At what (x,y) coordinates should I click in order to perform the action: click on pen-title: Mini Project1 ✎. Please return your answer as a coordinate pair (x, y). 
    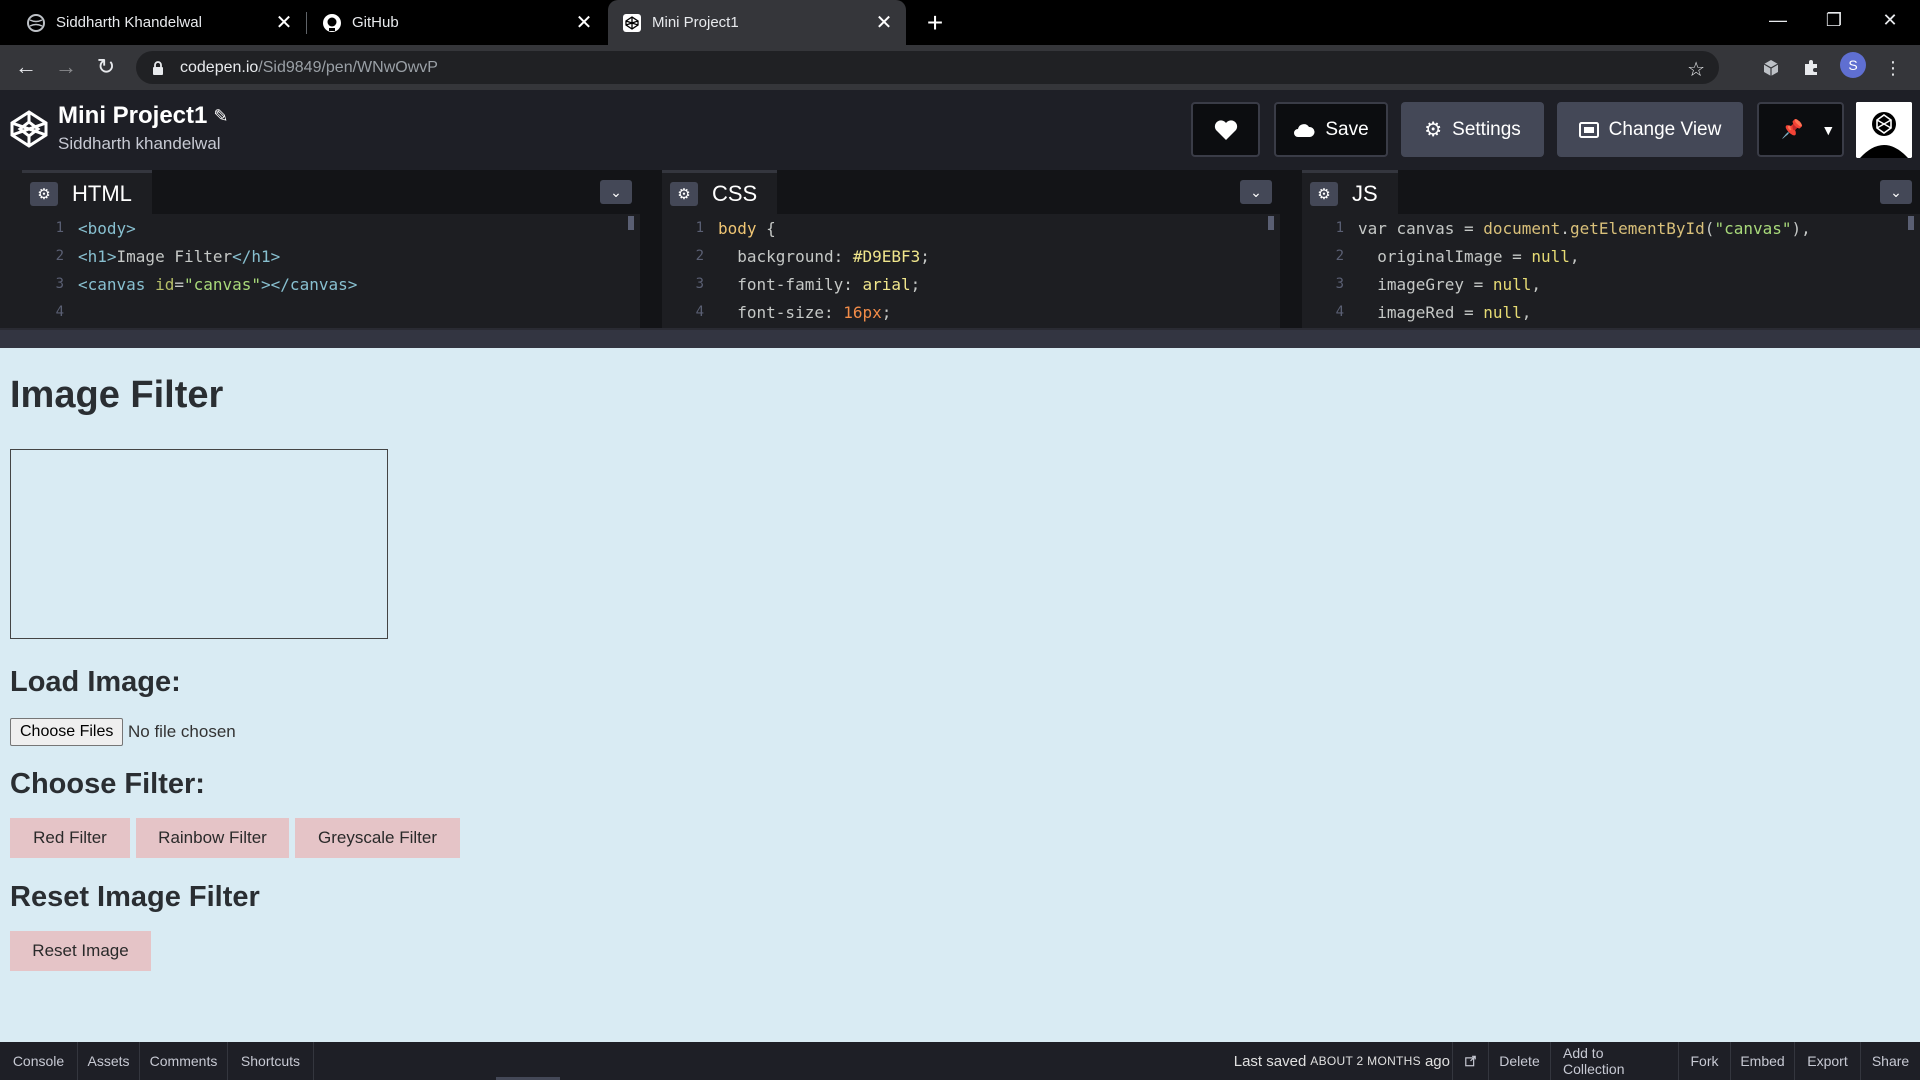
    Looking at the image, I should click on (143, 116).